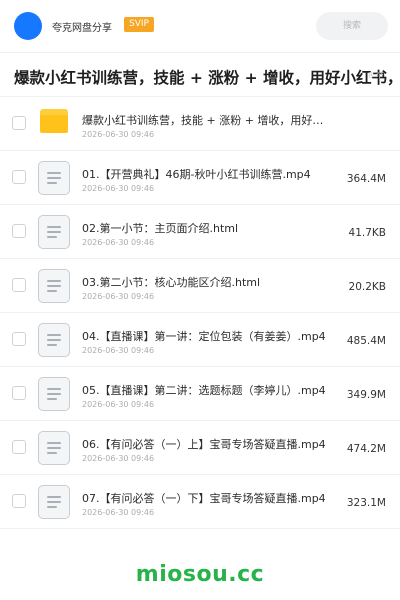 Image resolution: width=400 pixels, height=600 pixels. I want to click on file-name: 03.第二小节：核心功能区介绍.html, so click(207, 282).